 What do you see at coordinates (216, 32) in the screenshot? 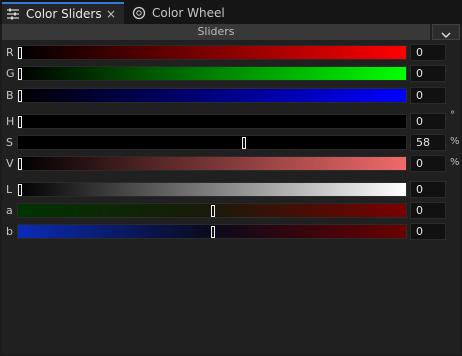
I see `sliders-section-header: Sliders` at bounding box center [216, 32].